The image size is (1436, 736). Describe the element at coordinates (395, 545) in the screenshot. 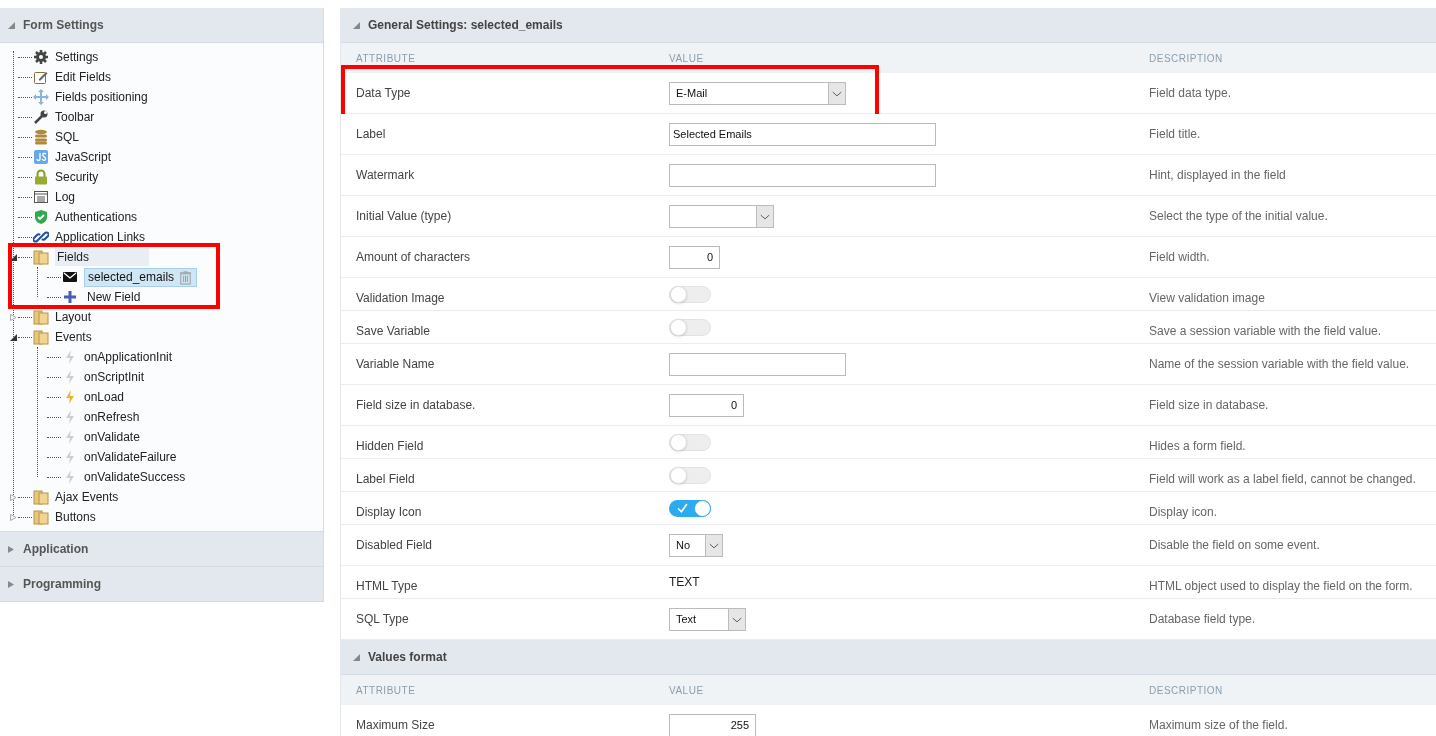

I see `attribute-label: Disabled Field` at that location.